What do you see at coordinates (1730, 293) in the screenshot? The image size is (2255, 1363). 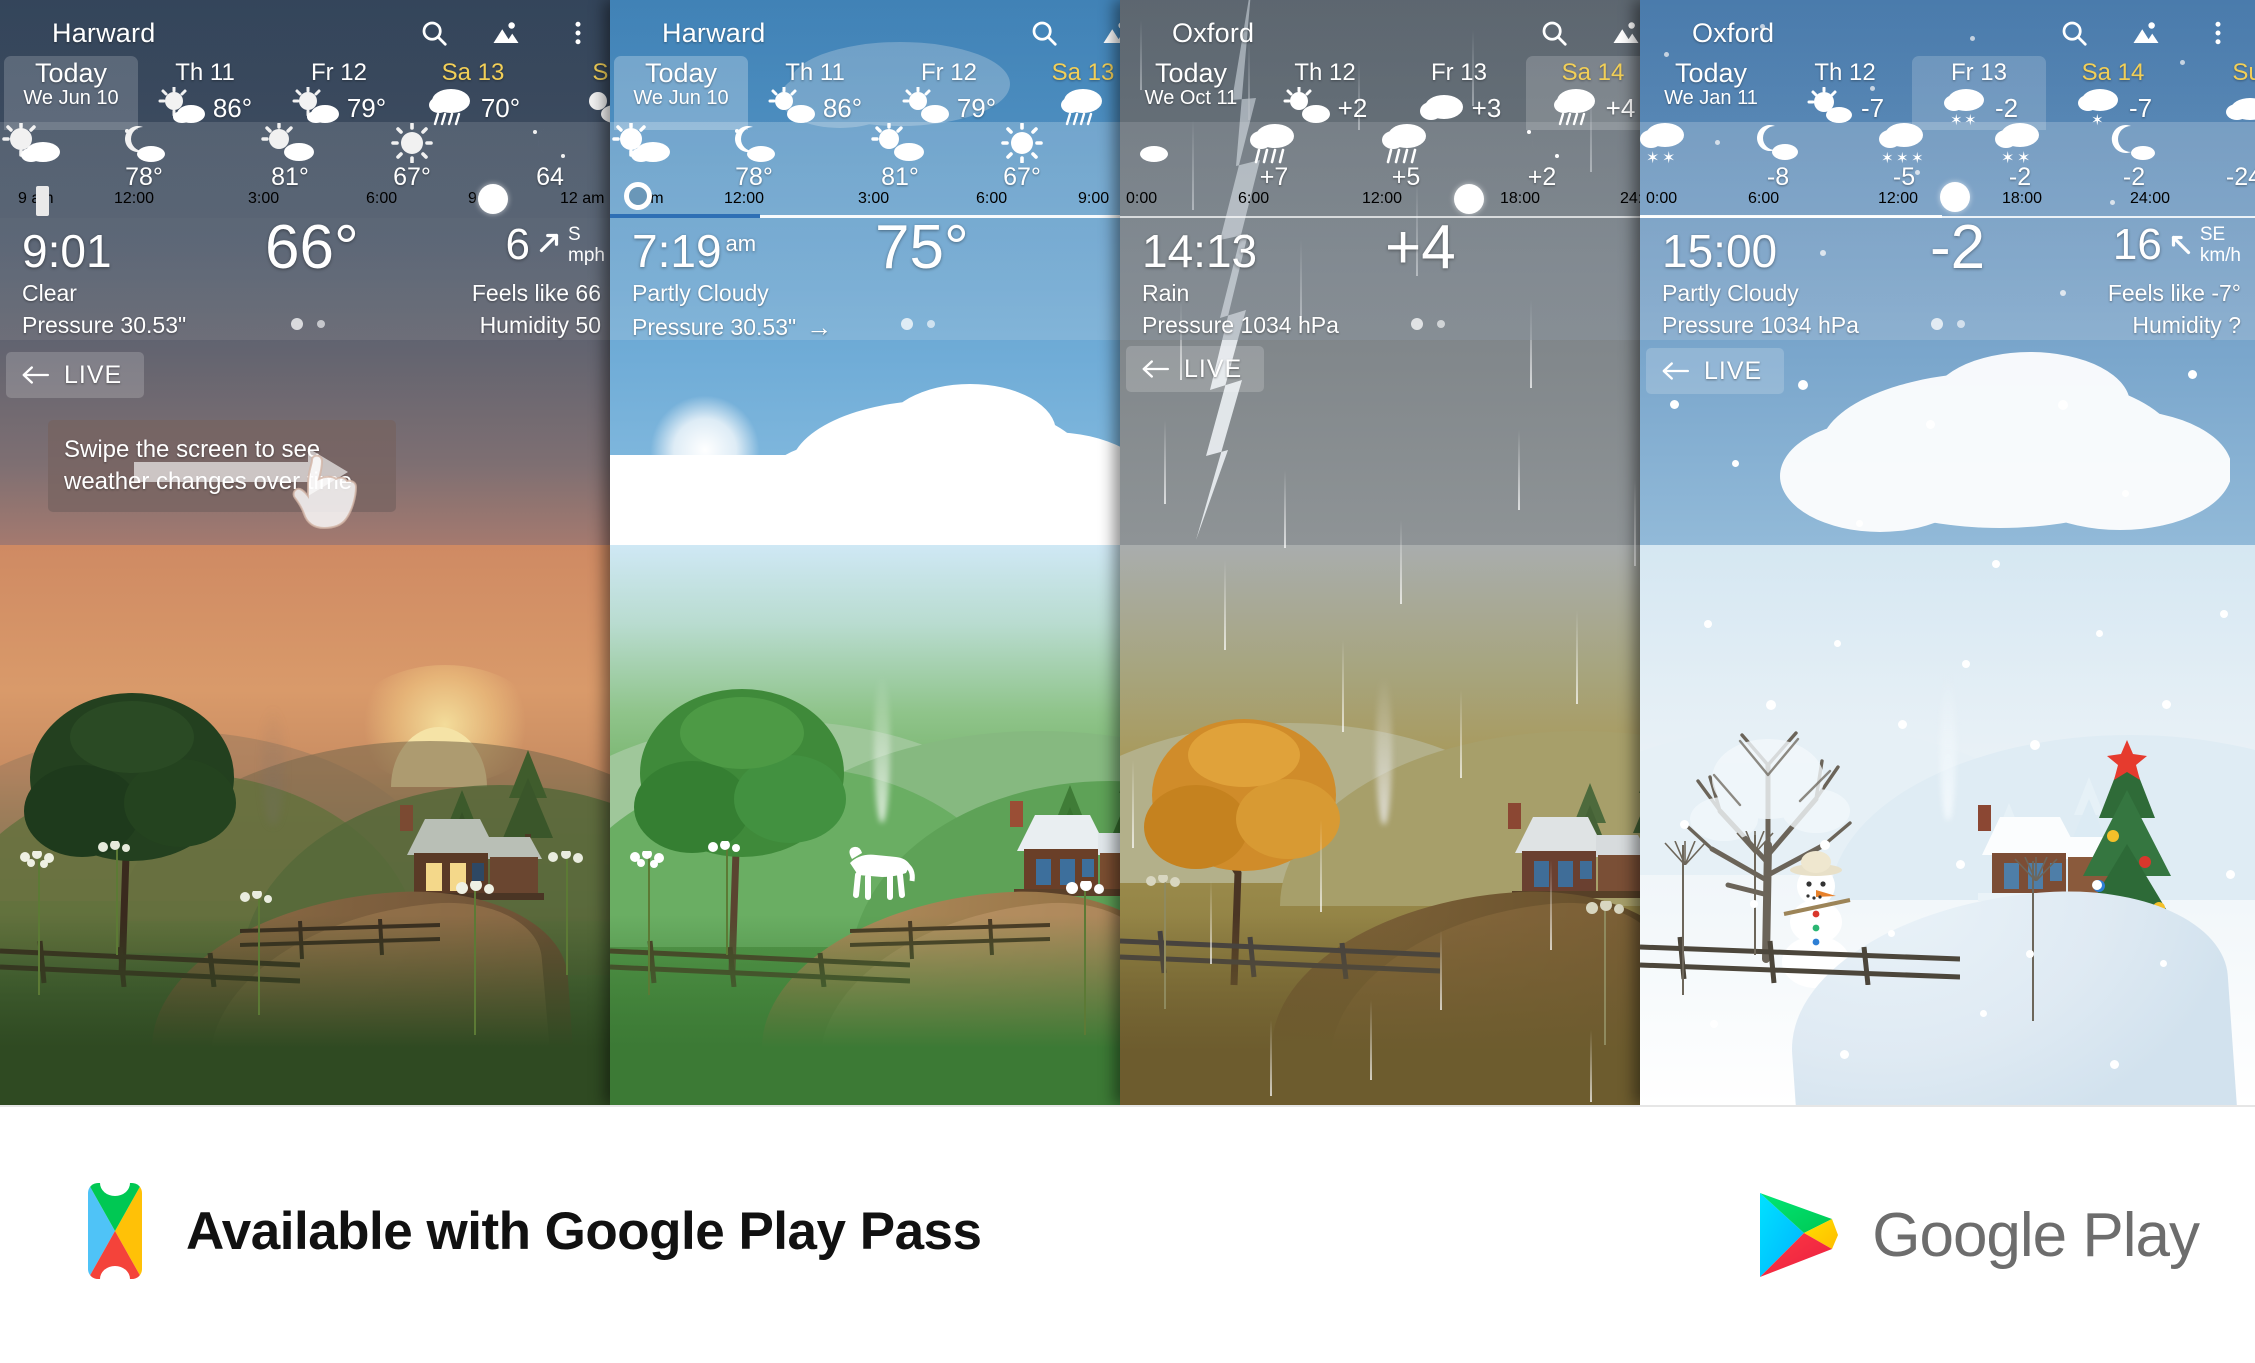 I see `weather-condition: Partly Cloudy` at bounding box center [1730, 293].